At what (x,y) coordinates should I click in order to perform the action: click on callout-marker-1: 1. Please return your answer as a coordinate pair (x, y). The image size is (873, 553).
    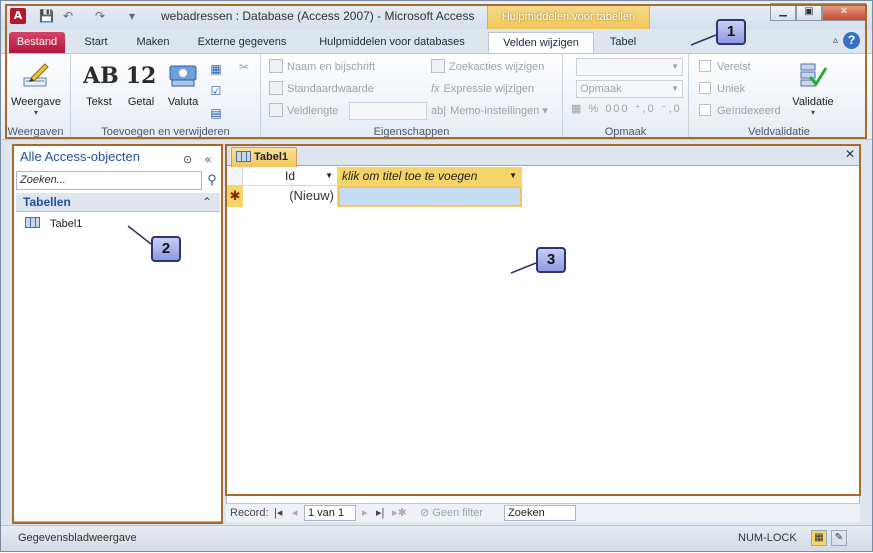
    Looking at the image, I should click on (731, 32).